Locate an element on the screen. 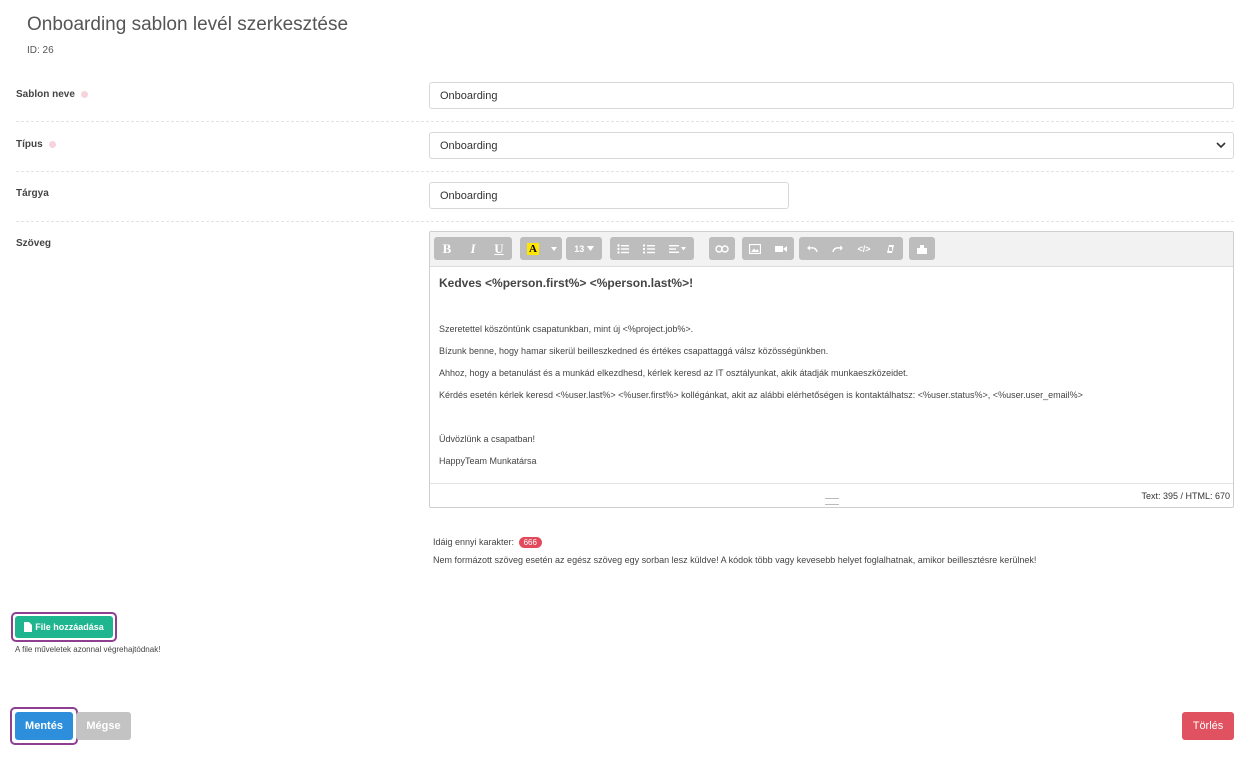  file-note: A file műveletek azonnal végrehajtódnak! is located at coordinates (88, 649).